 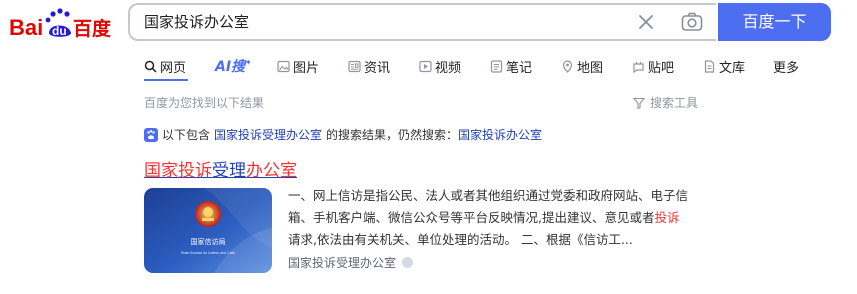 I want to click on news-icon, so click(x=354, y=66).